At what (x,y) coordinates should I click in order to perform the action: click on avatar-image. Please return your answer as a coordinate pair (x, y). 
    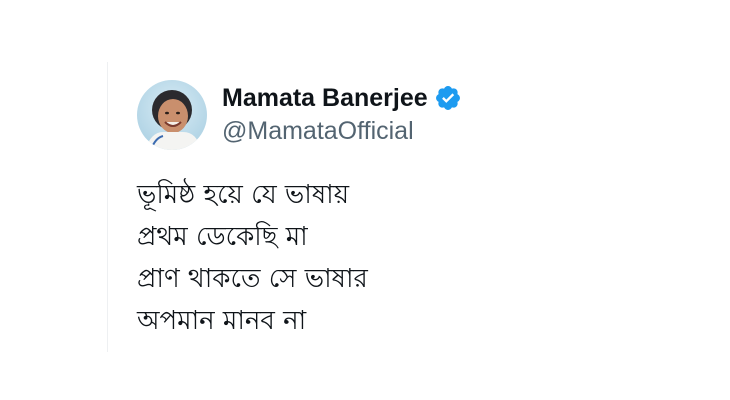
    Looking at the image, I should click on (172, 115).